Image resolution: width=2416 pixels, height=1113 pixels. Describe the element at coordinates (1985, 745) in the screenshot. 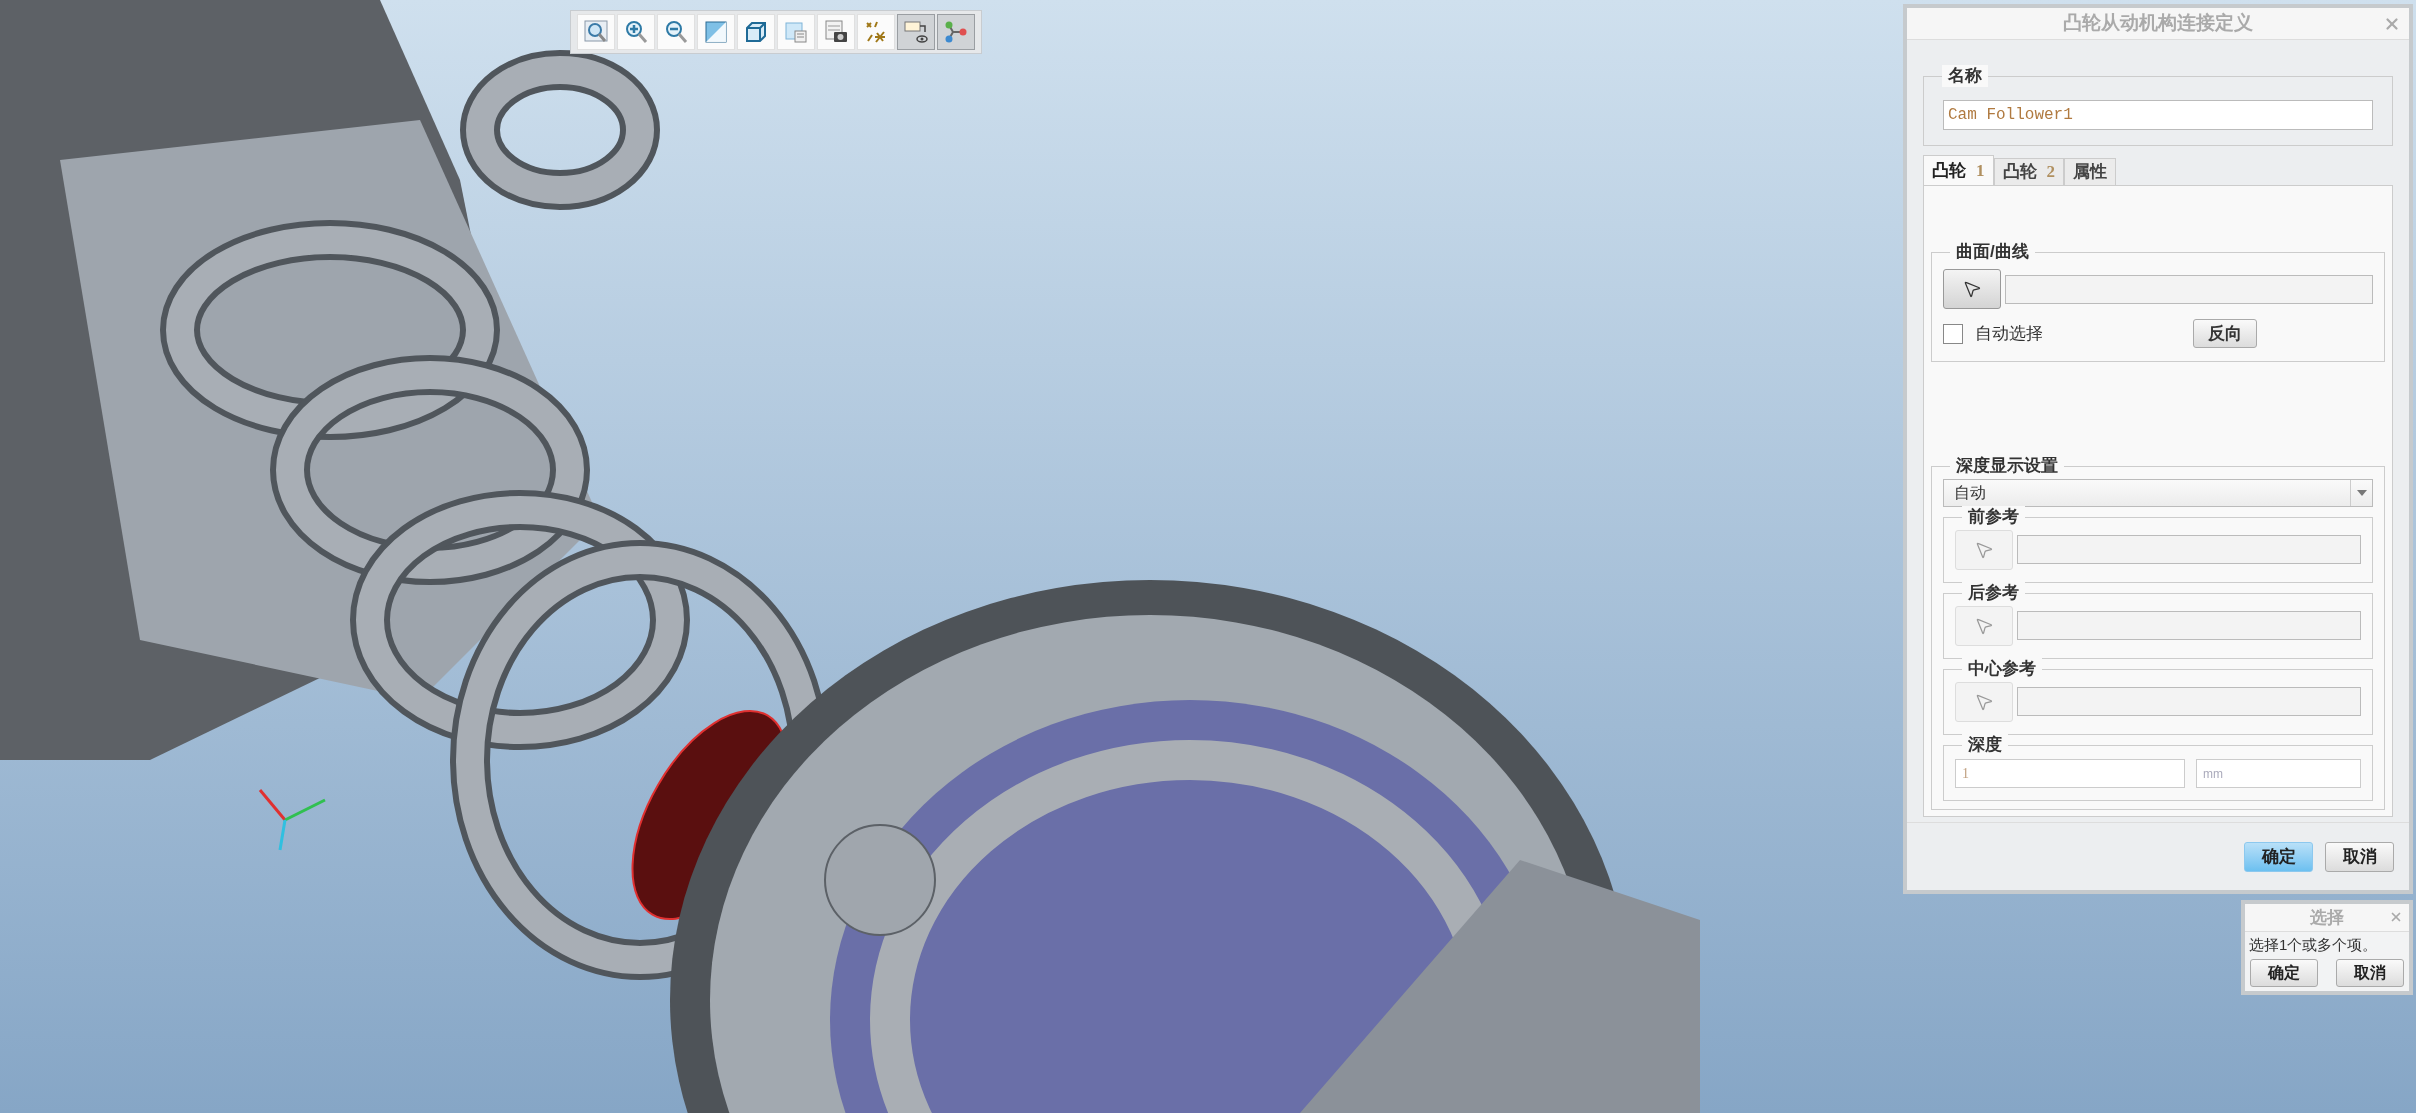

I see `group-label: 深度` at that location.